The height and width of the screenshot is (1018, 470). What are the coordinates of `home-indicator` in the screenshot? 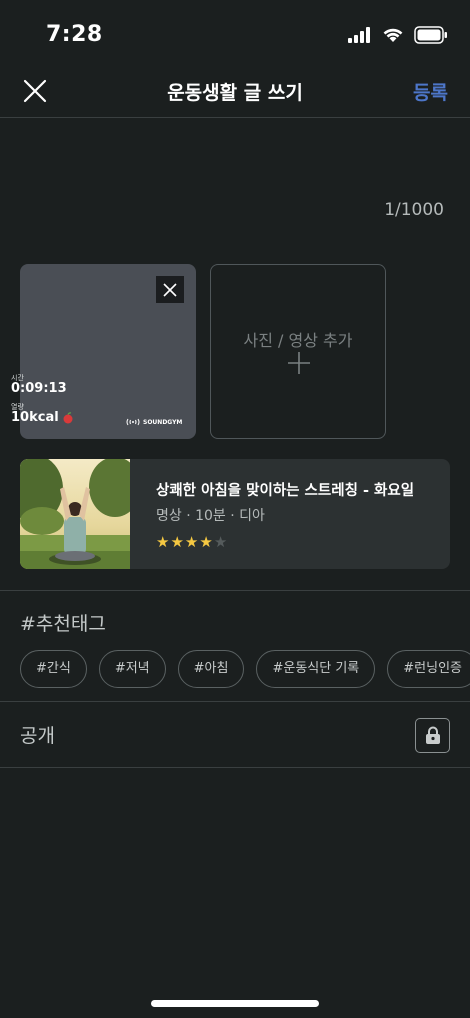 It's located at (235, 1003).